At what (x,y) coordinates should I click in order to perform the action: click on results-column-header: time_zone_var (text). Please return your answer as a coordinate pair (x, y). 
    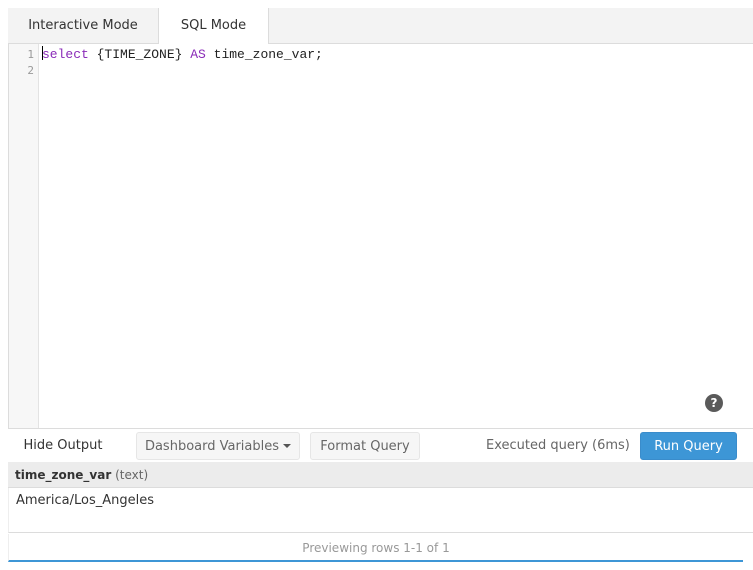
    Looking at the image, I should click on (380, 475).